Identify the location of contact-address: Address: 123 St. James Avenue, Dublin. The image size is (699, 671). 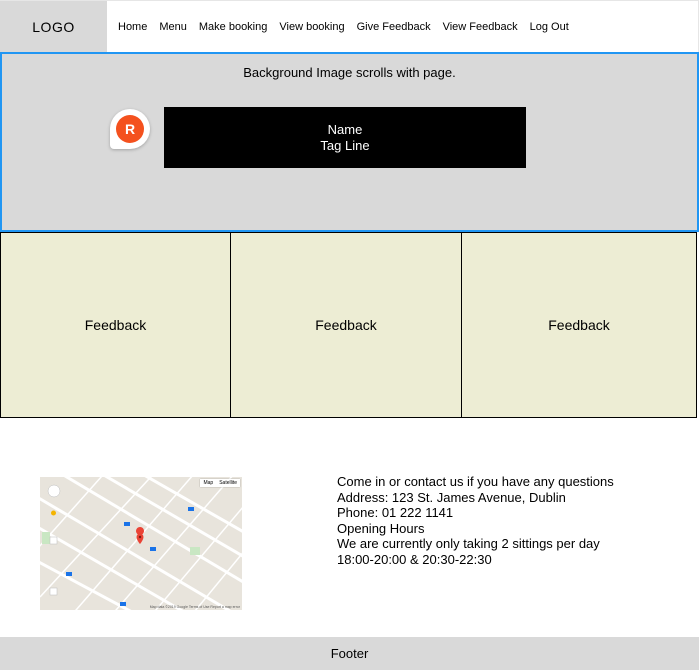
(451, 497).